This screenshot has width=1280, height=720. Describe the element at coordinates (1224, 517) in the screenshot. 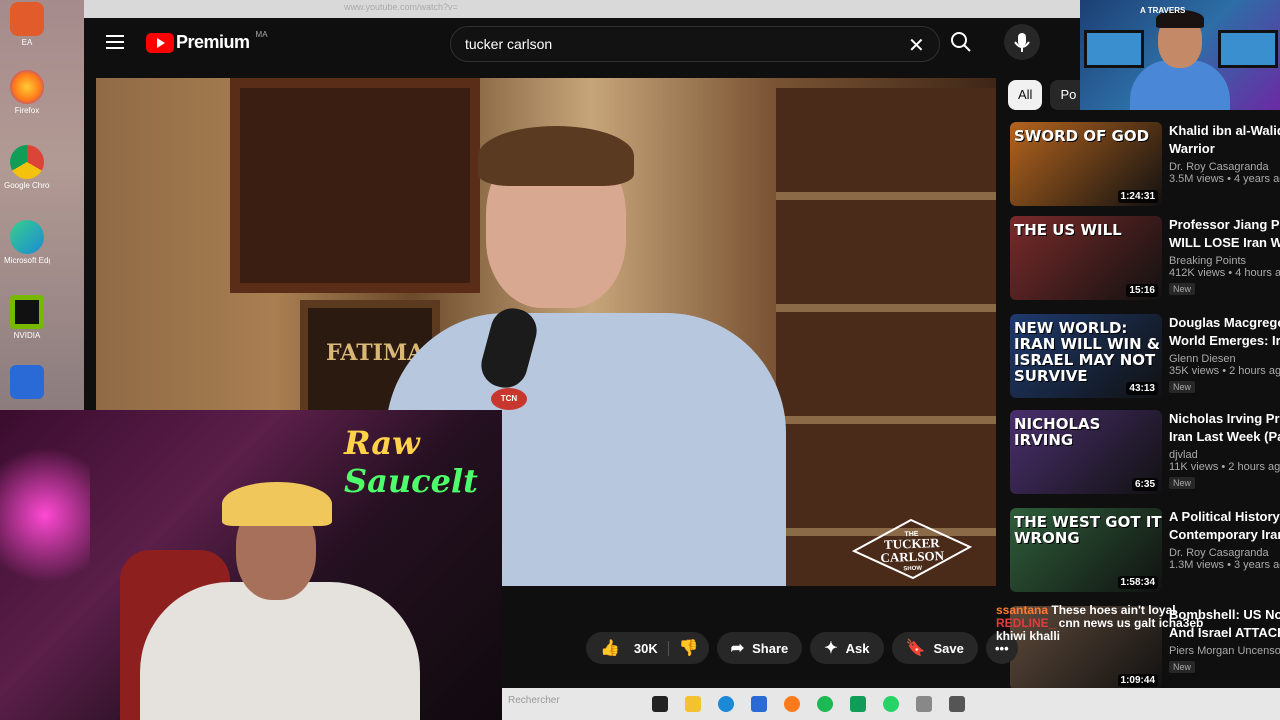

I see `video-title: A Political History o` at that location.